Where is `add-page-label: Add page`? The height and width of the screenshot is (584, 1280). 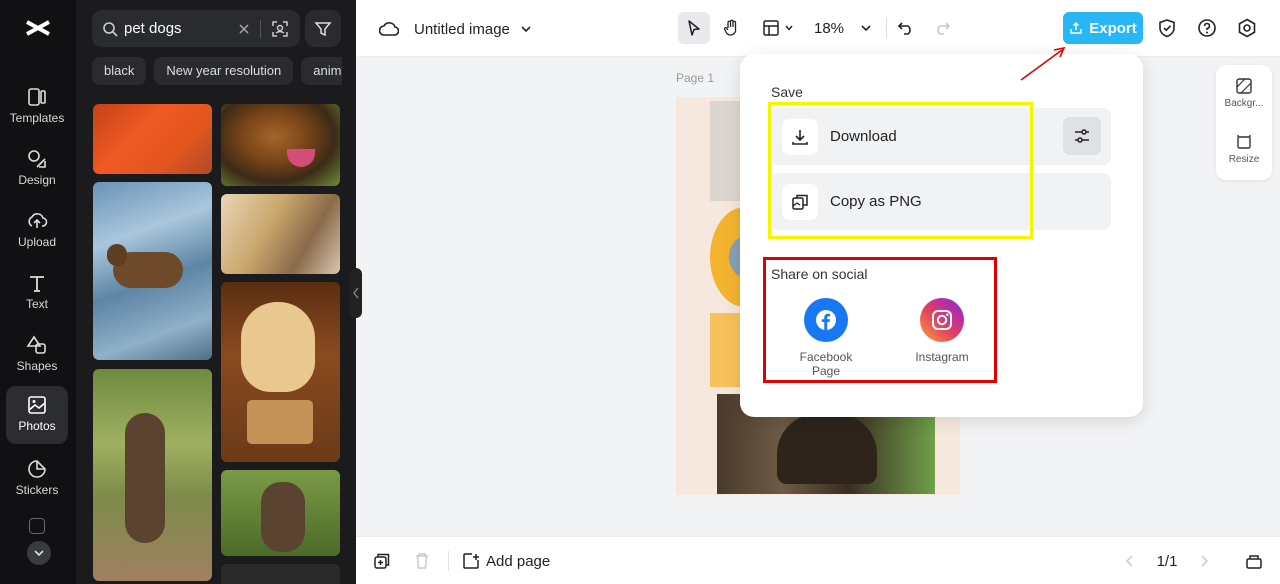
add-page-label: Add page is located at coordinates (518, 561).